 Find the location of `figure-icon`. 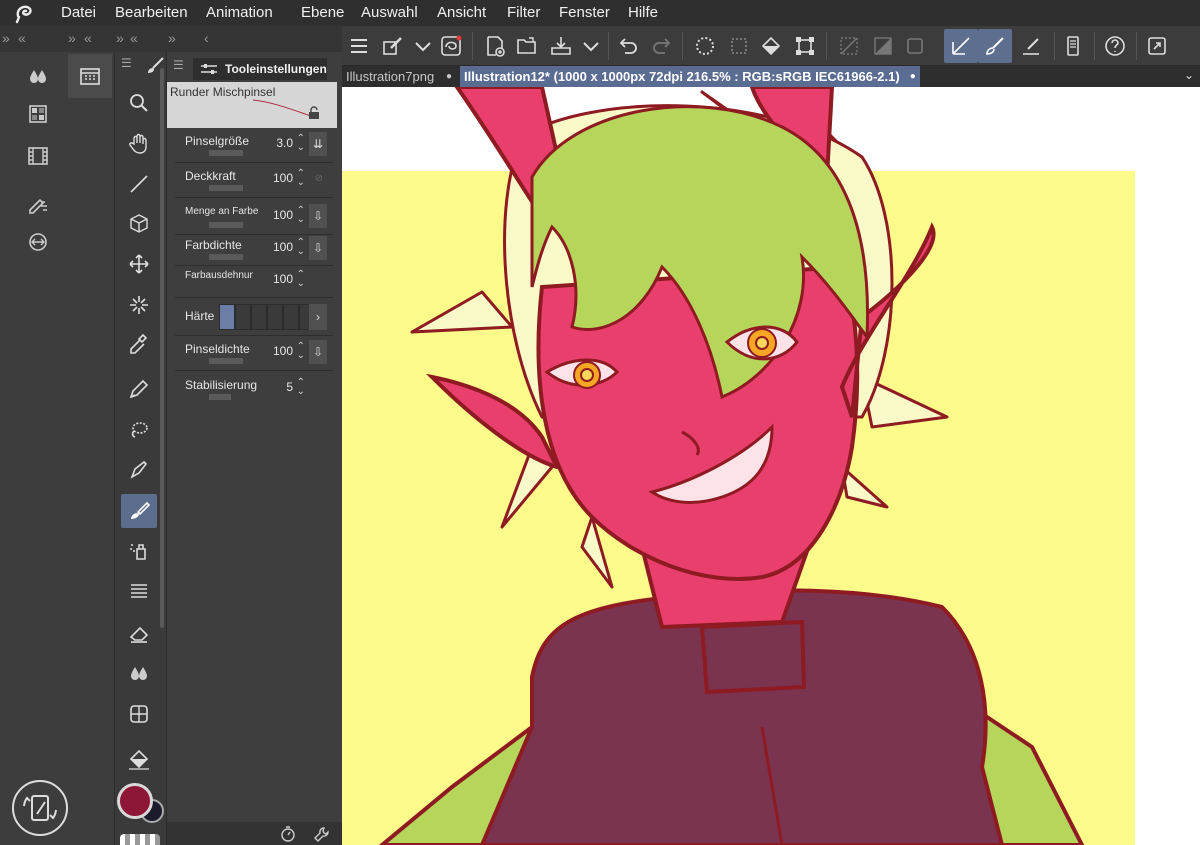

figure-icon is located at coordinates (139, 714).